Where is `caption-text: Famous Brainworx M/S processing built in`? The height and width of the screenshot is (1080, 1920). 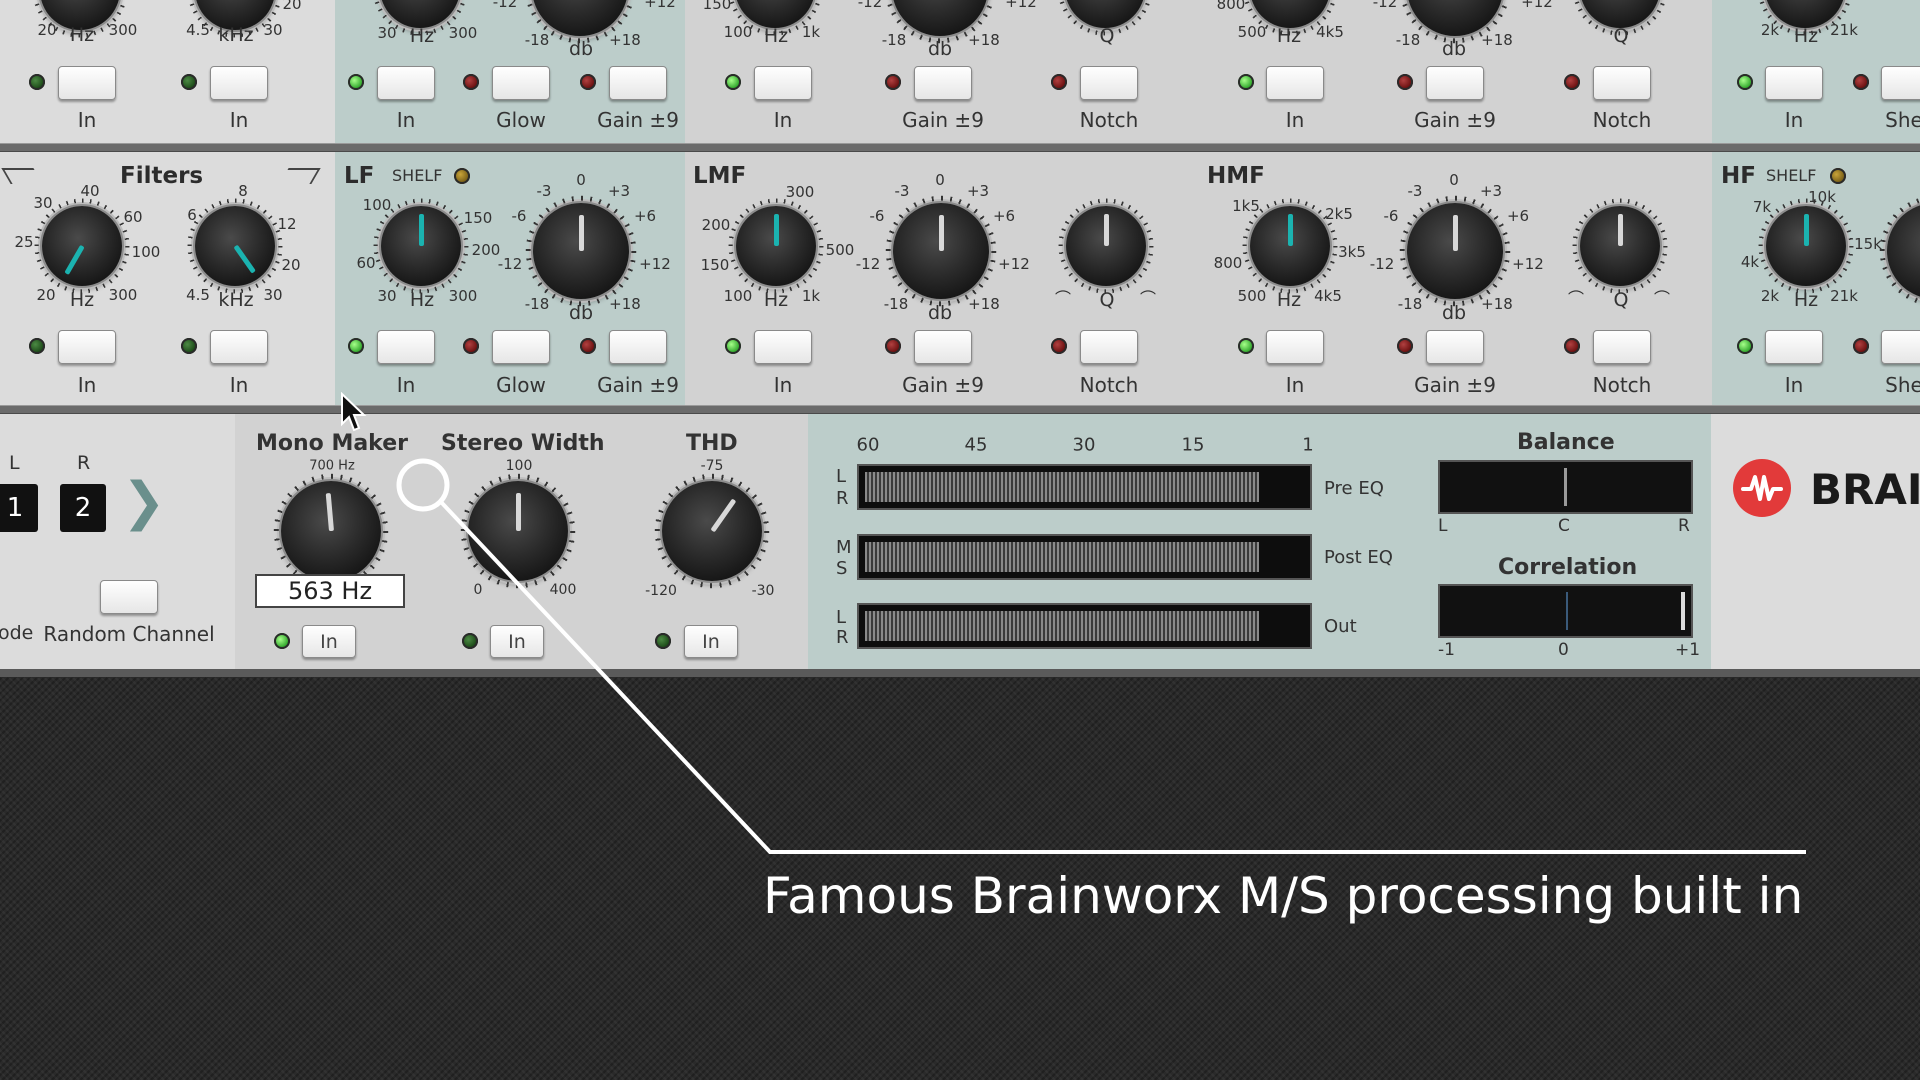 caption-text: Famous Brainworx M/S processing built in is located at coordinates (1283, 896).